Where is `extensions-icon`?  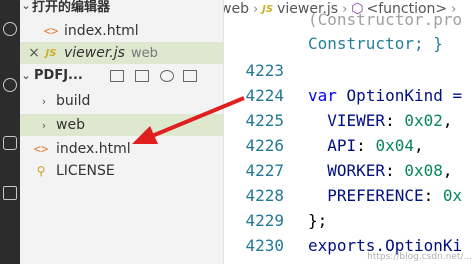
extensions-icon is located at coordinates (10, 193).